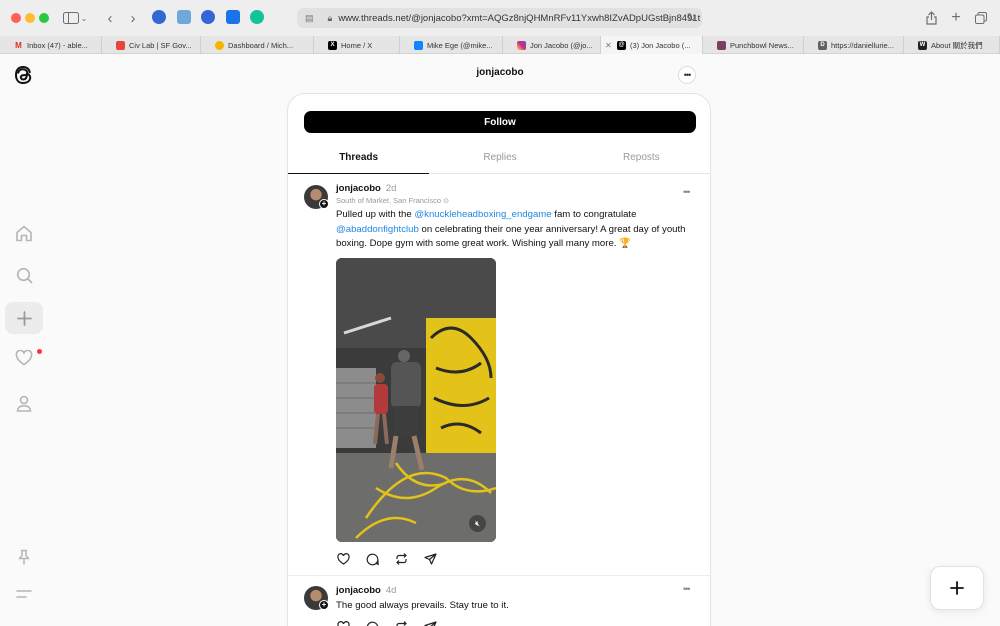 The image size is (1000, 626). I want to click on home-button, so click(24, 233).